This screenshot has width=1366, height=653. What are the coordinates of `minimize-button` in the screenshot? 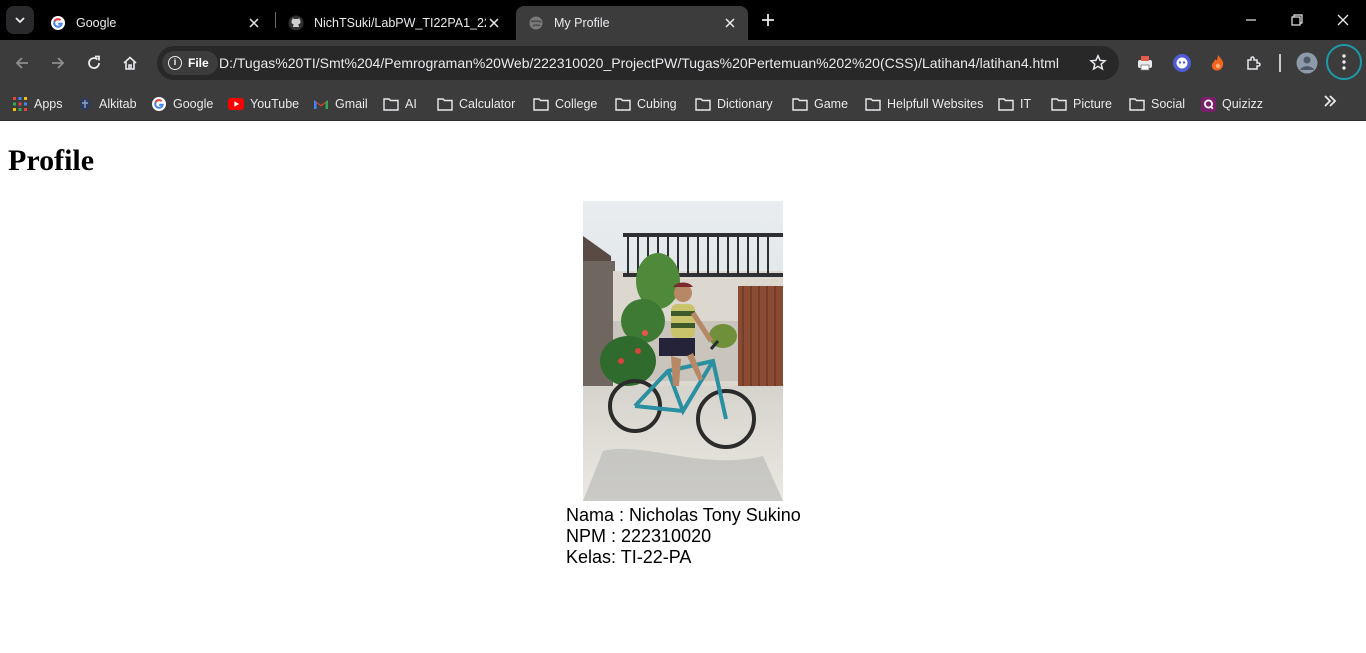 It's located at (1251, 20).